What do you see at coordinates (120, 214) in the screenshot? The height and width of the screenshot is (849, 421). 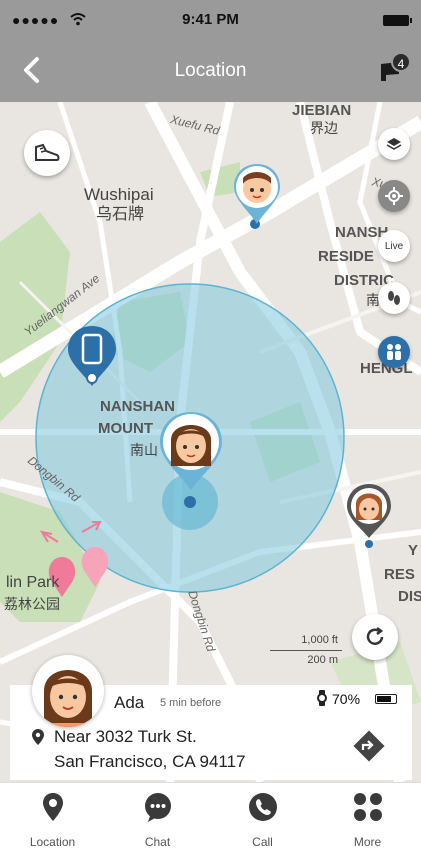 I see `map-label-wushipai-cn: 乌石牌` at bounding box center [120, 214].